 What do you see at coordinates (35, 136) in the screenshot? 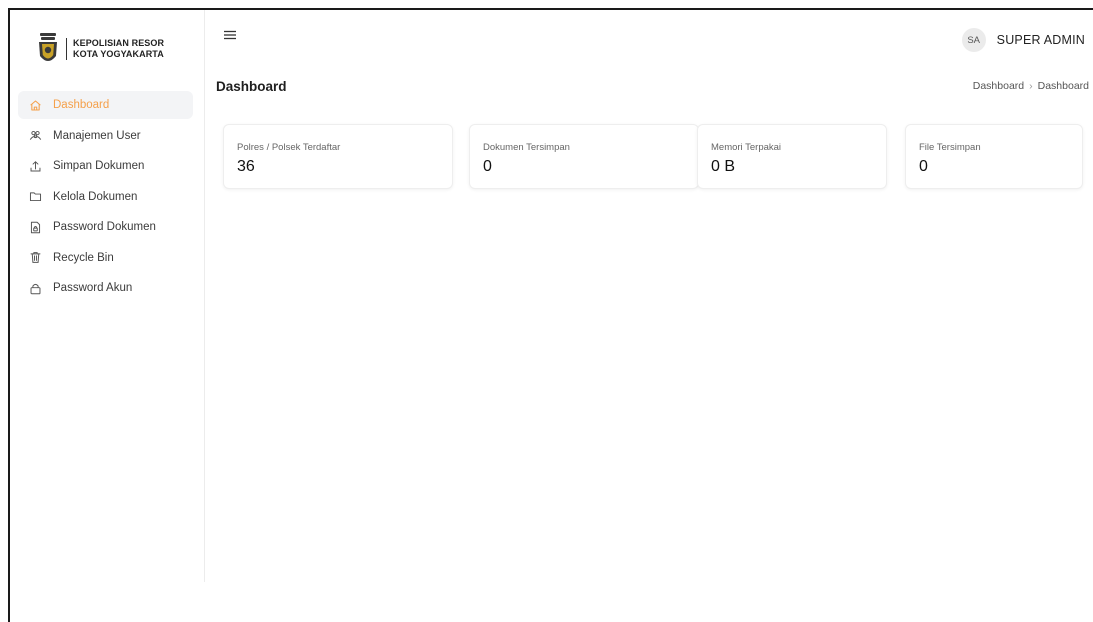
I see `users-icon` at bounding box center [35, 136].